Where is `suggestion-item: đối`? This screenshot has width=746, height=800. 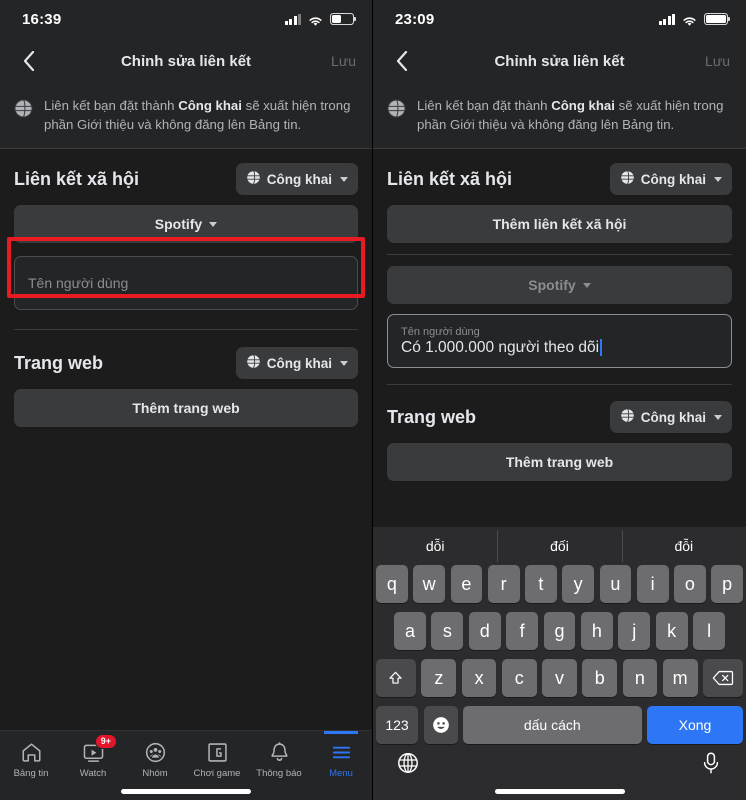
suggestion-item: đối is located at coordinates (559, 546).